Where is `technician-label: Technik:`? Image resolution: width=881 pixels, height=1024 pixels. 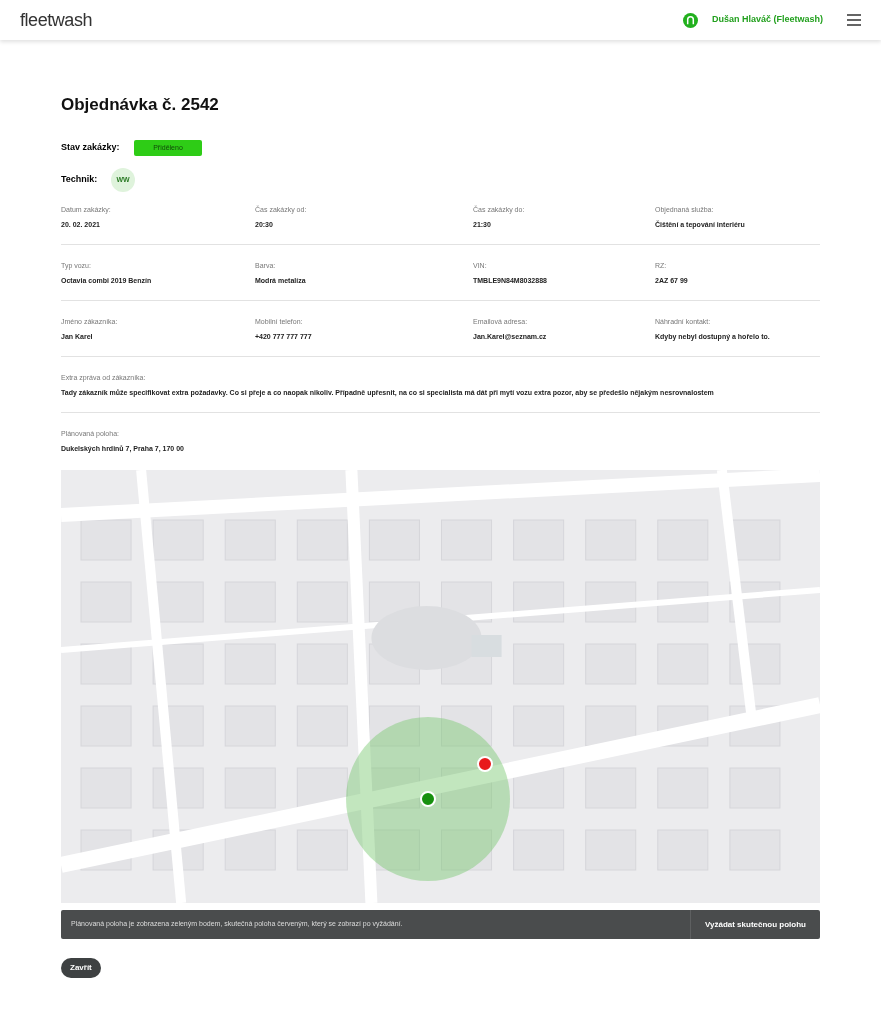
technician-label: Technik: is located at coordinates (80, 180).